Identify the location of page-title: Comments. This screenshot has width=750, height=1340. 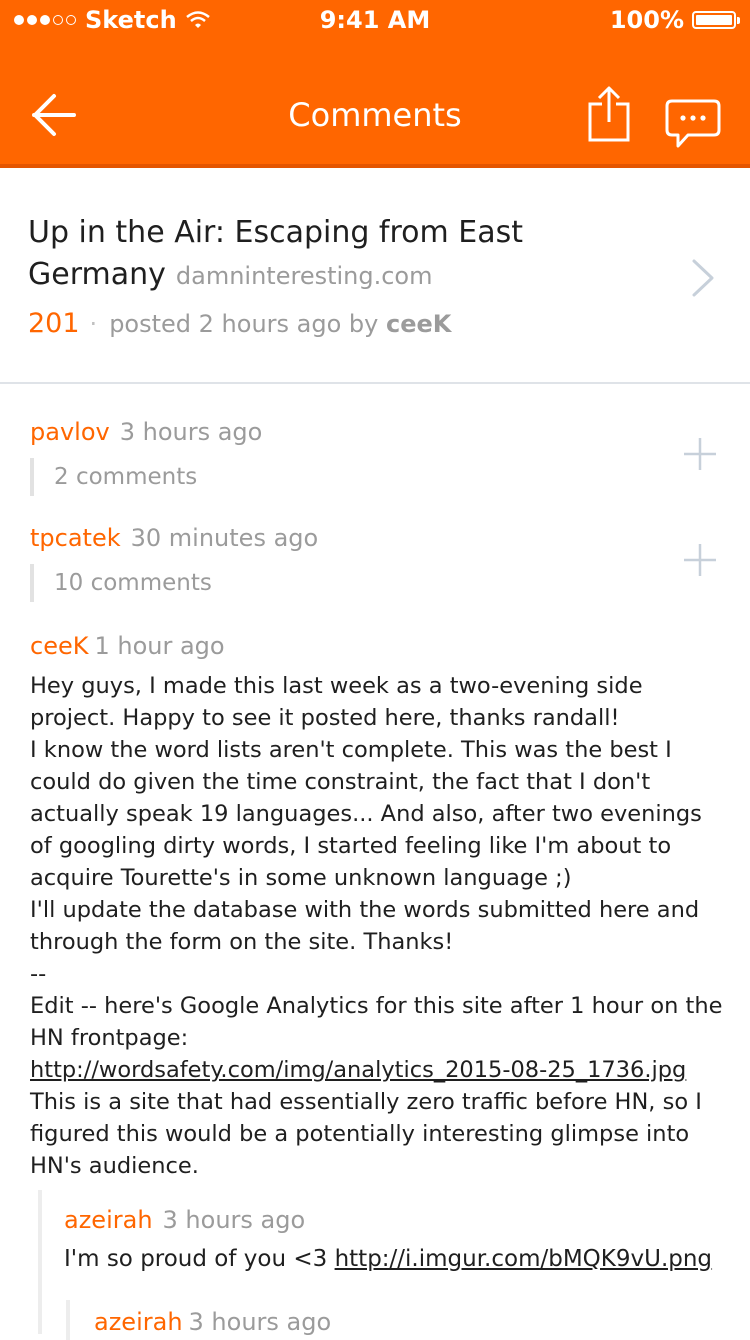
(375, 115).